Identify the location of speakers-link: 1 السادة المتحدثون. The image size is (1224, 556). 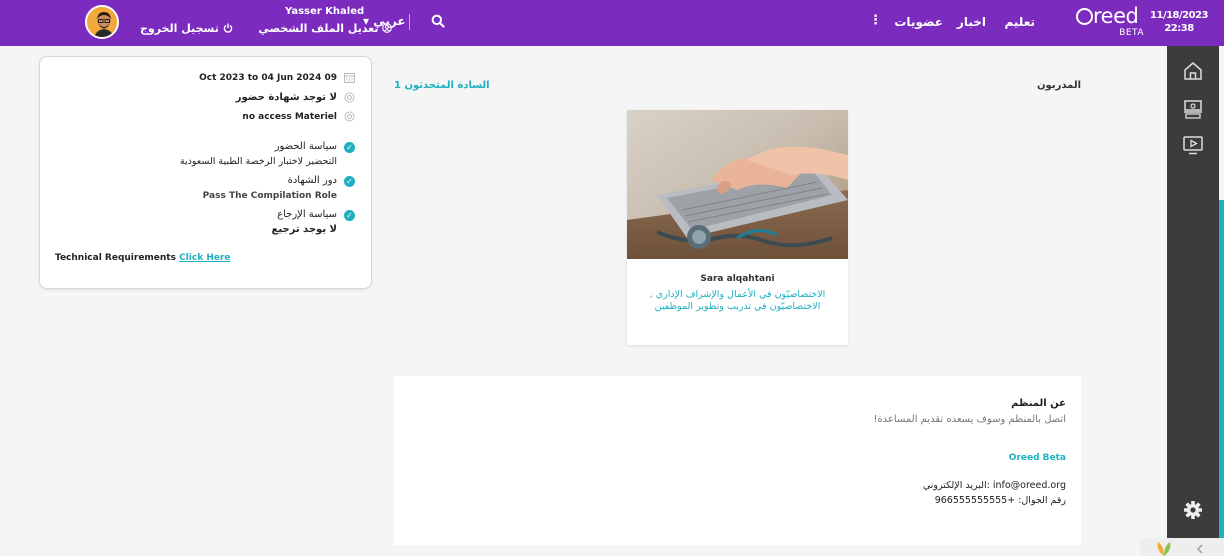
(442, 85).